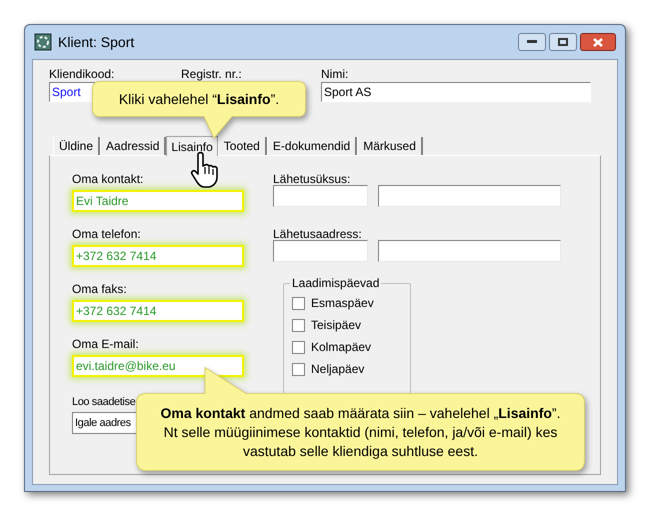 The height and width of the screenshot is (515, 648). What do you see at coordinates (104, 402) in the screenshot?
I see `field-label: Loo saadetise` at bounding box center [104, 402].